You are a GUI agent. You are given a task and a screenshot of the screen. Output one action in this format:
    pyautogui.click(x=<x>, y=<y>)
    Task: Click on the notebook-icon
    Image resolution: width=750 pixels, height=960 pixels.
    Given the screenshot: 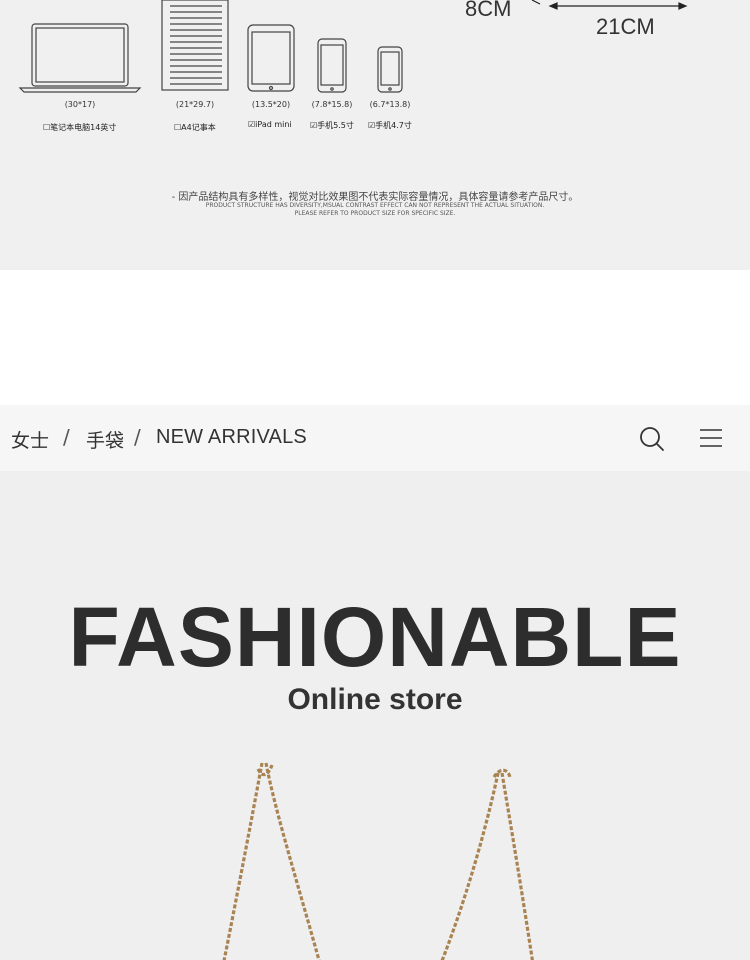 What is the action you would take?
    pyautogui.click(x=195, y=45)
    